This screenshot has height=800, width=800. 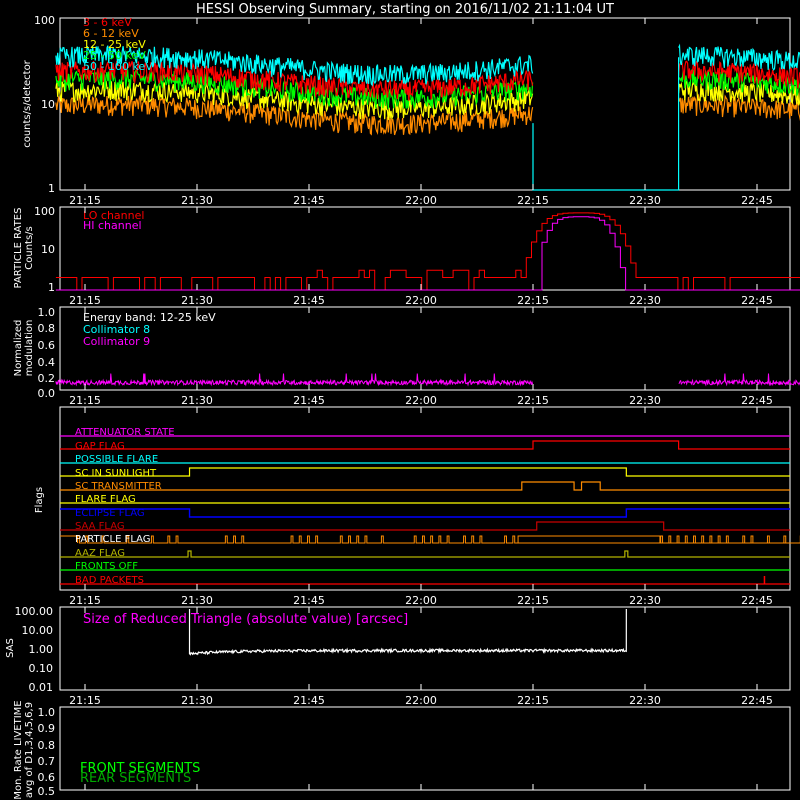 What do you see at coordinates (106, 566) in the screenshot?
I see `flag-label-fronts-off: FRONTS OFF` at bounding box center [106, 566].